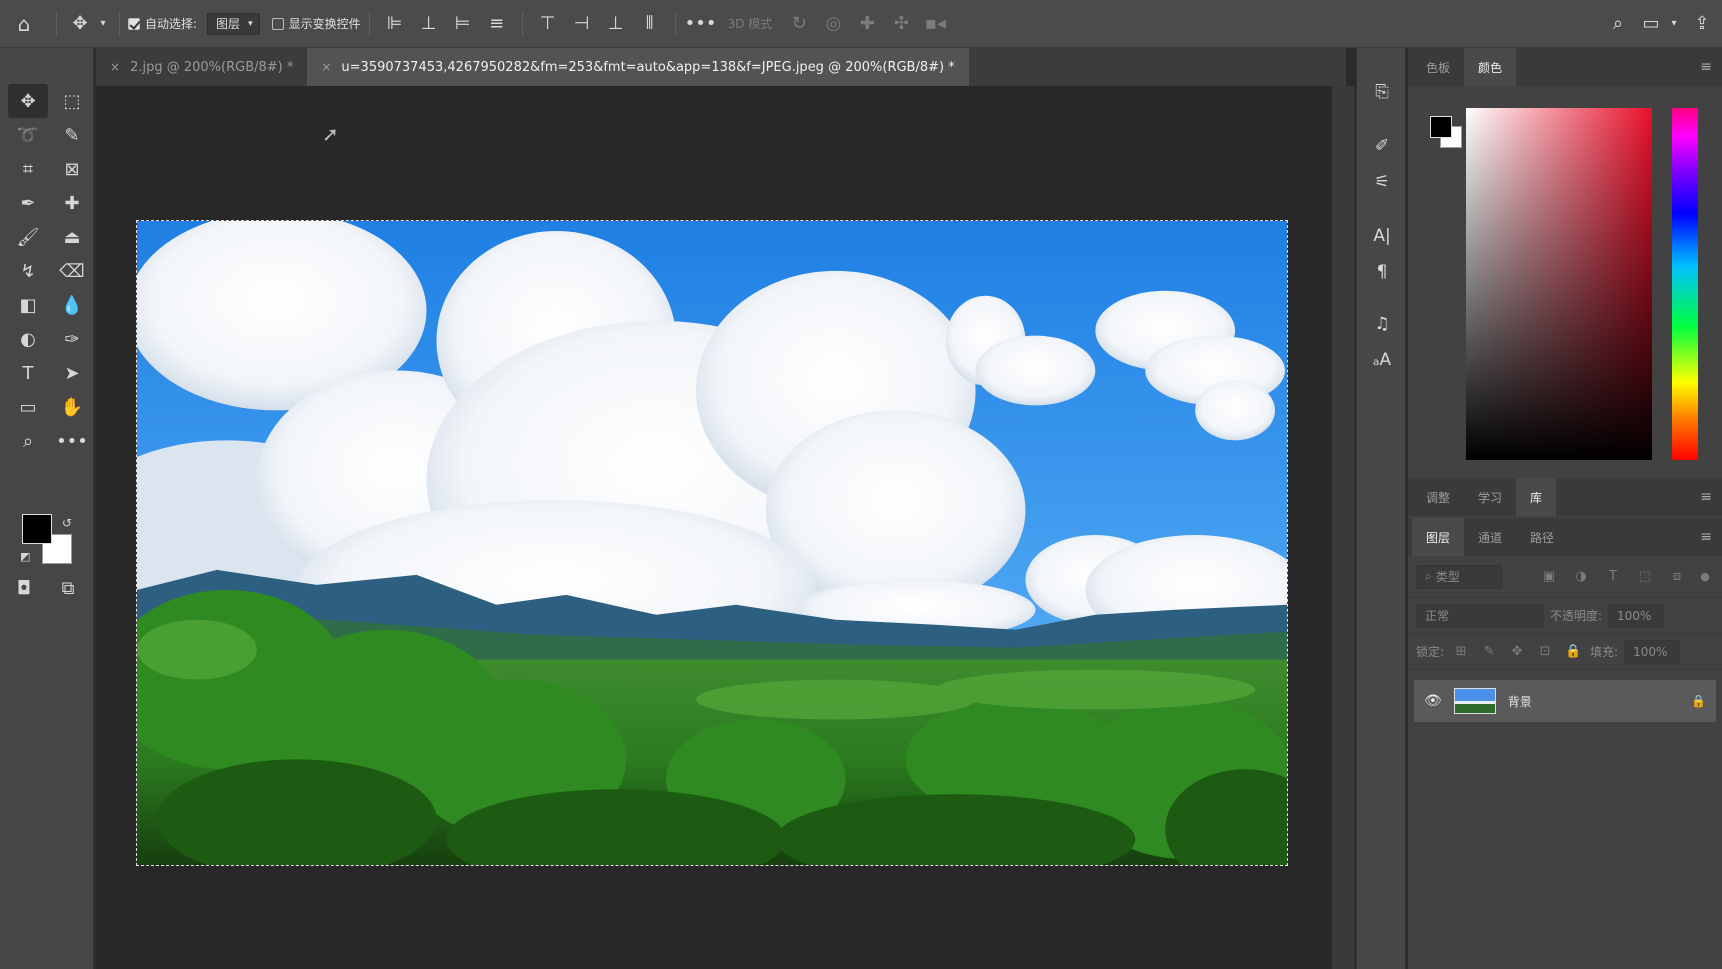  Describe the element at coordinates (37, 529) in the screenshot. I see `foreground-color-swatch` at that location.